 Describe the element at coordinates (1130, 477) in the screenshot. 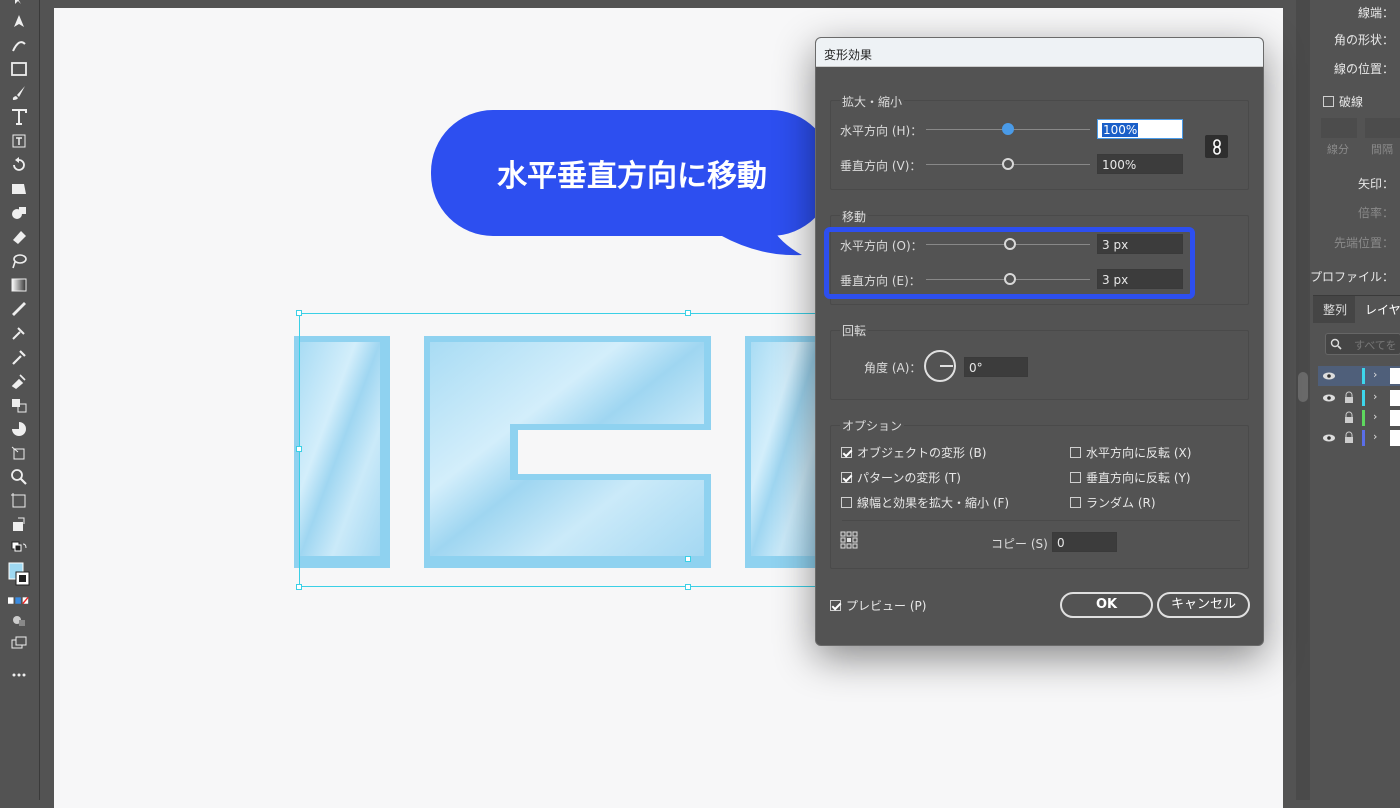

I see `reflect-y-checkbox: 垂直方向に反転 (Y)` at that location.